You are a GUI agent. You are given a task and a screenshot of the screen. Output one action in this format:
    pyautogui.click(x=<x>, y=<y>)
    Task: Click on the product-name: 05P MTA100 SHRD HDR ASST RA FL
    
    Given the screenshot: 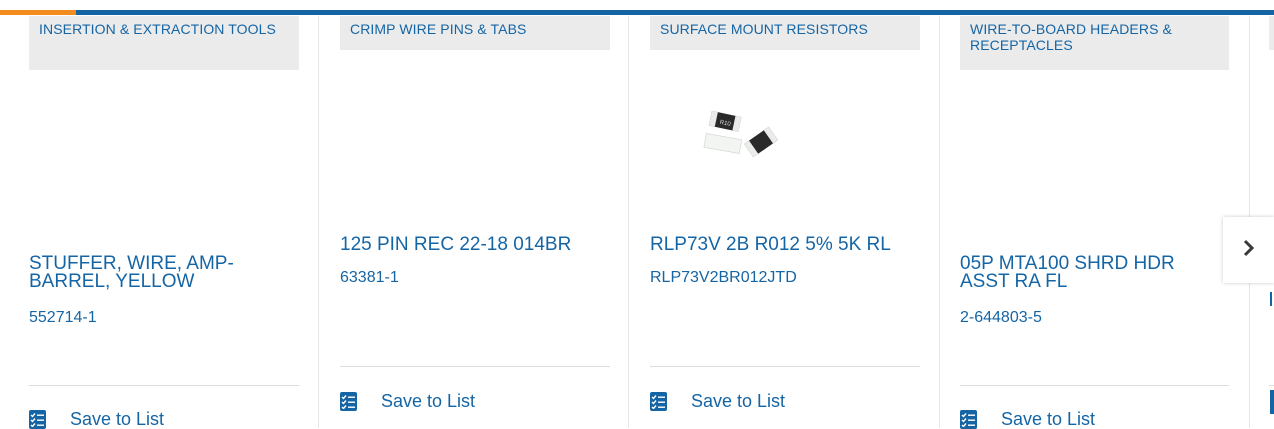 What is the action you would take?
    pyautogui.click(x=1085, y=272)
    